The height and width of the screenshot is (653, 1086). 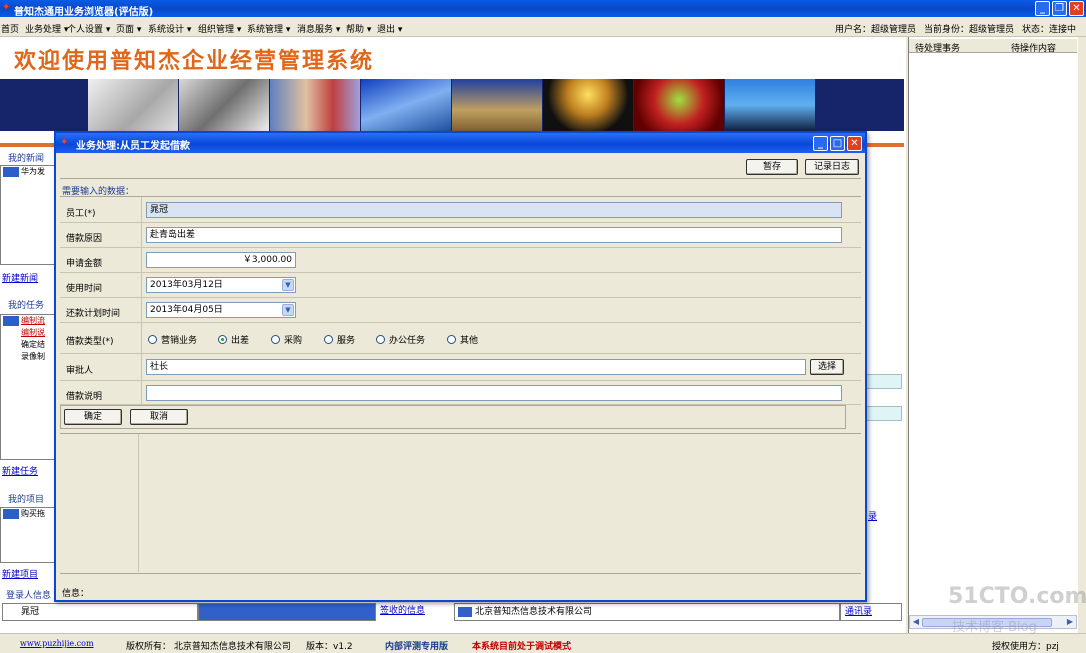 I want to click on login-user-name: 晁冠, so click(x=100, y=612).